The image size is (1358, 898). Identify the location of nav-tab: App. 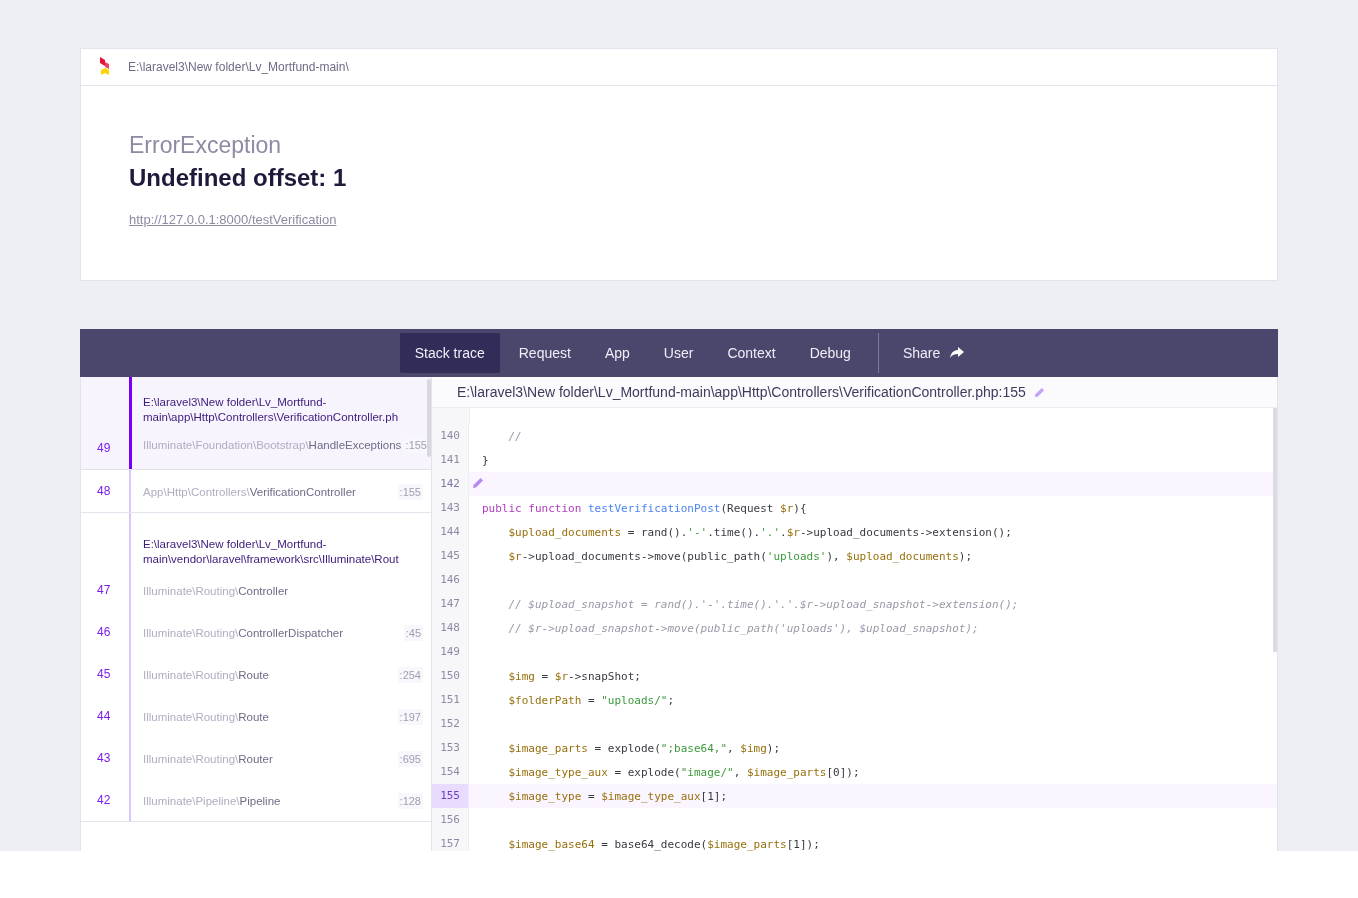
(617, 353).